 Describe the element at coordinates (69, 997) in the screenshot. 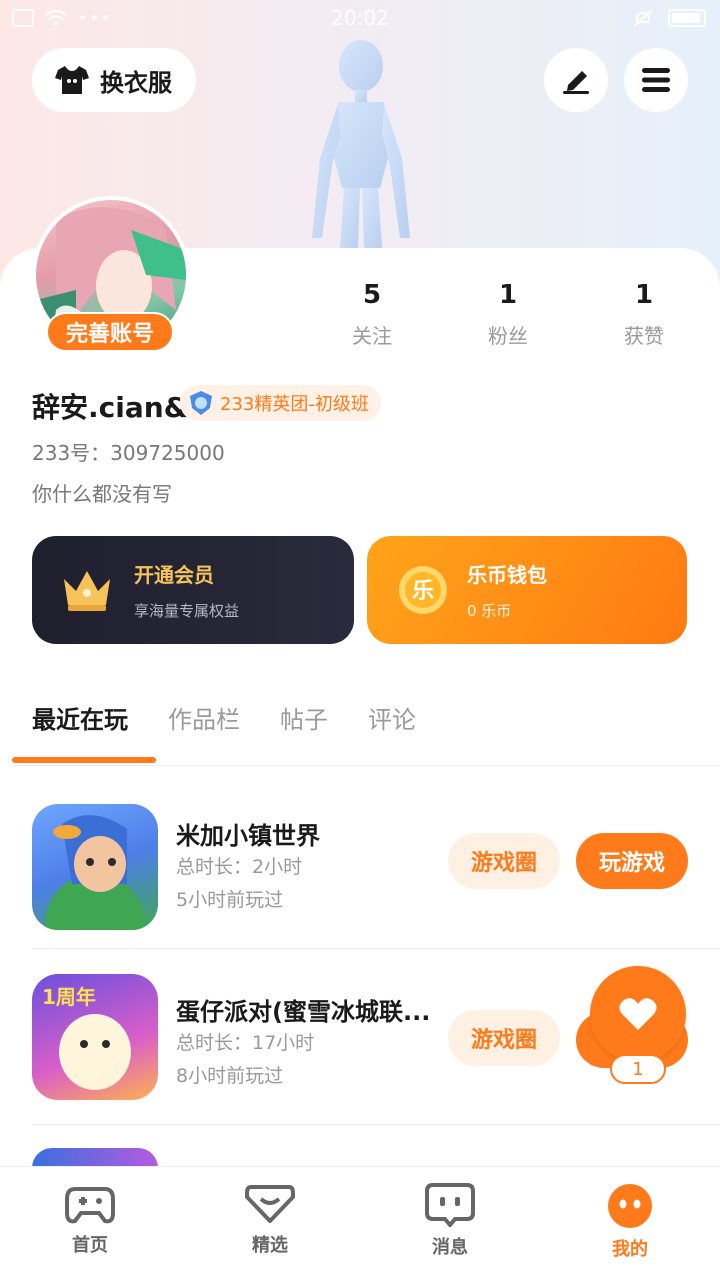

I see `svg-text: 1周年` at that location.